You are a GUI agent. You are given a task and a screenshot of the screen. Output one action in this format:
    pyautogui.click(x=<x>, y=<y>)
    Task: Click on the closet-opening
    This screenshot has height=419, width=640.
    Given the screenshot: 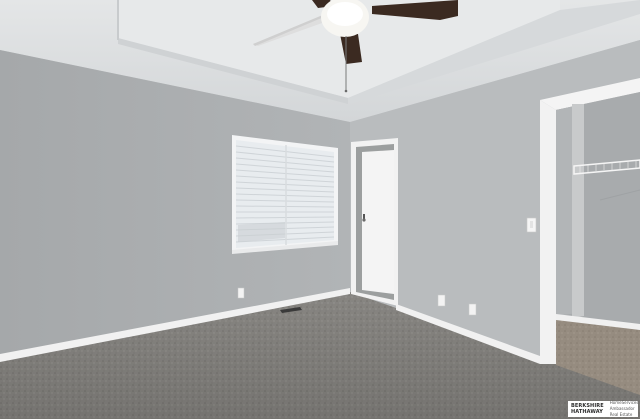 What is the action you would take?
    pyautogui.click(x=590, y=236)
    